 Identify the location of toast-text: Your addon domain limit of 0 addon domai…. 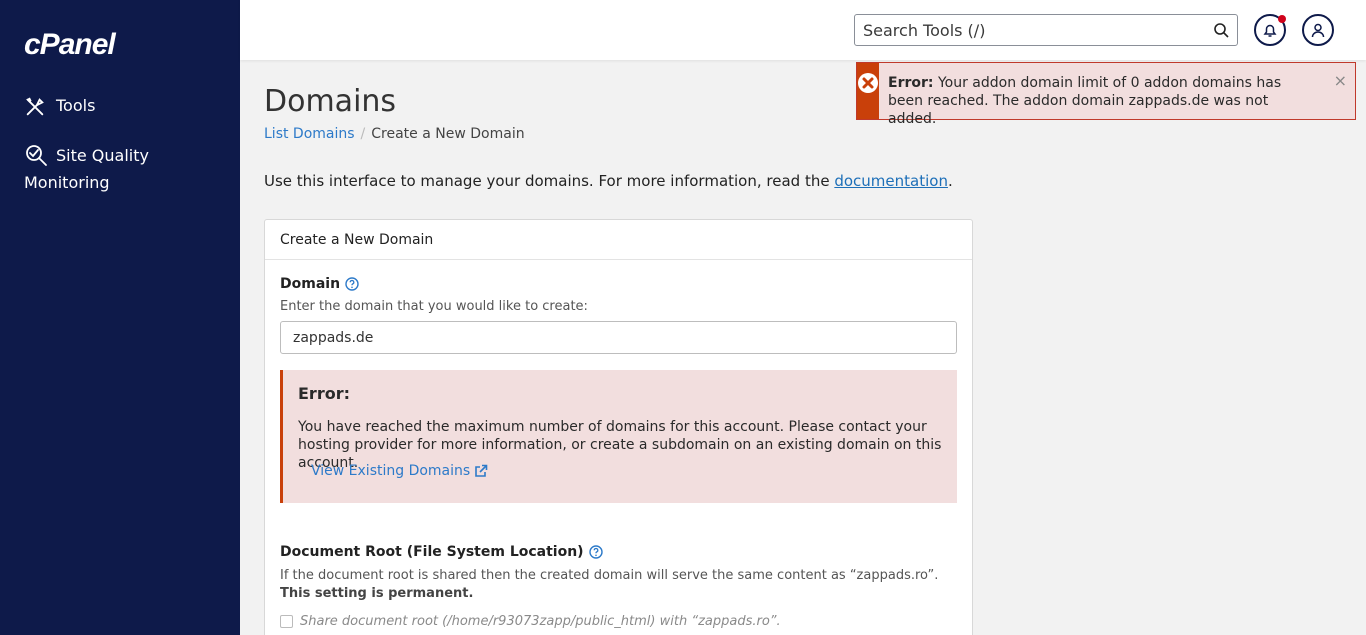
(1085, 101).